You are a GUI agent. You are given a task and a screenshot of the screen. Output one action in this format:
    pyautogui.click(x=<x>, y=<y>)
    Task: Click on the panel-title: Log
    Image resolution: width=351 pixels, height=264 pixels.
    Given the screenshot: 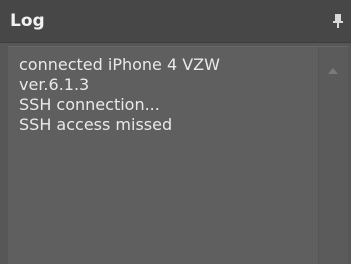 What is the action you would take?
    pyautogui.click(x=27, y=21)
    